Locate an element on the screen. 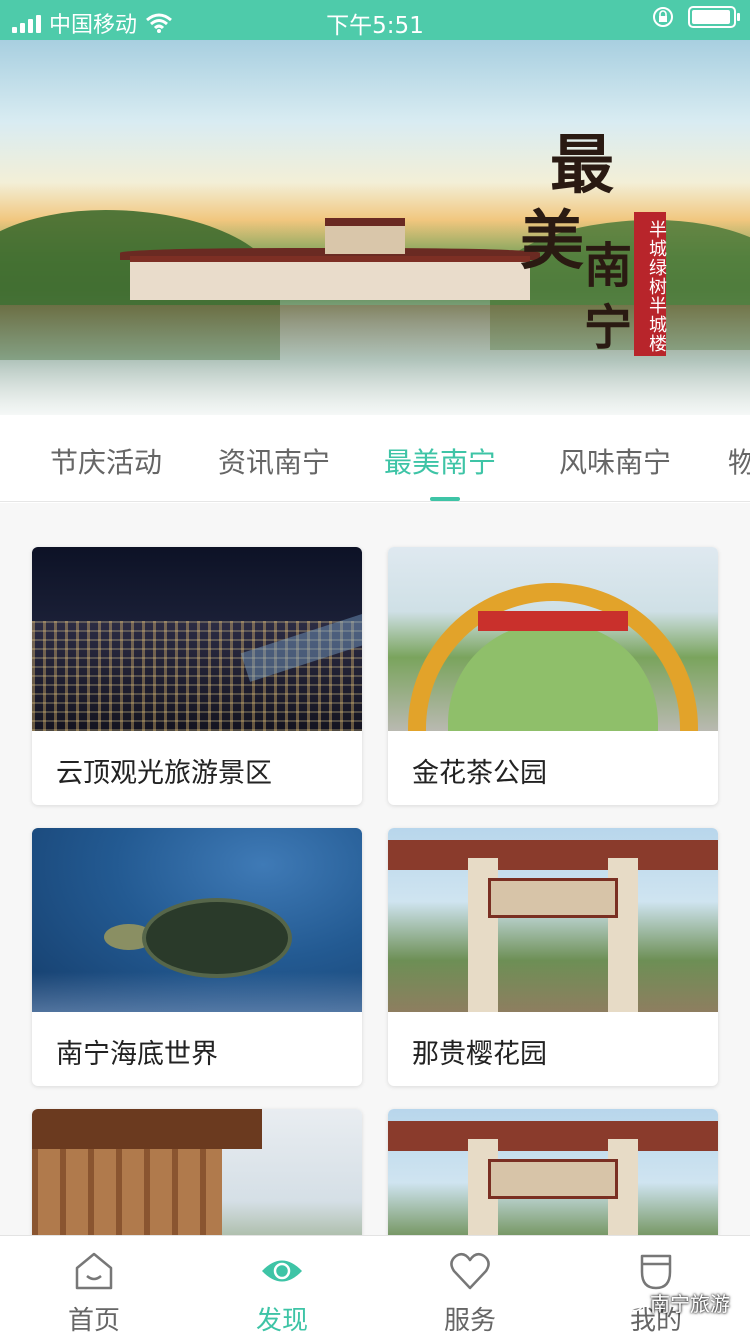  watermark: 南宁旅游 is located at coordinates (674, 1302).